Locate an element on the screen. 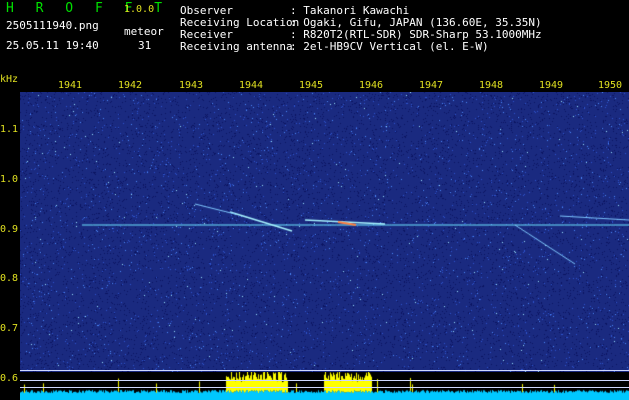  signal-strength-strip is located at coordinates (324, 386).